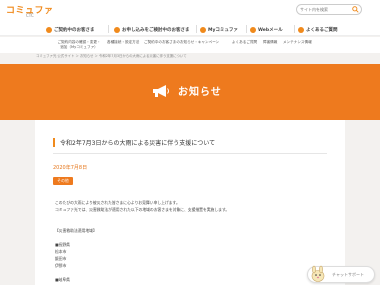 The width and height of the screenshot is (380, 285). What do you see at coordinates (200, 92) in the screenshot?
I see `page-title: お知らせ` at bounding box center [200, 92].